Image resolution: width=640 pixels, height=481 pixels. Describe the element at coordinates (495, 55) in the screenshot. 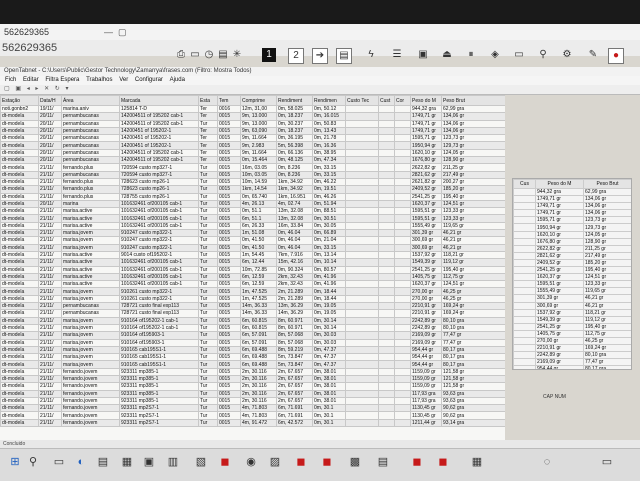

I see `tag-icon: ◈` at that location.